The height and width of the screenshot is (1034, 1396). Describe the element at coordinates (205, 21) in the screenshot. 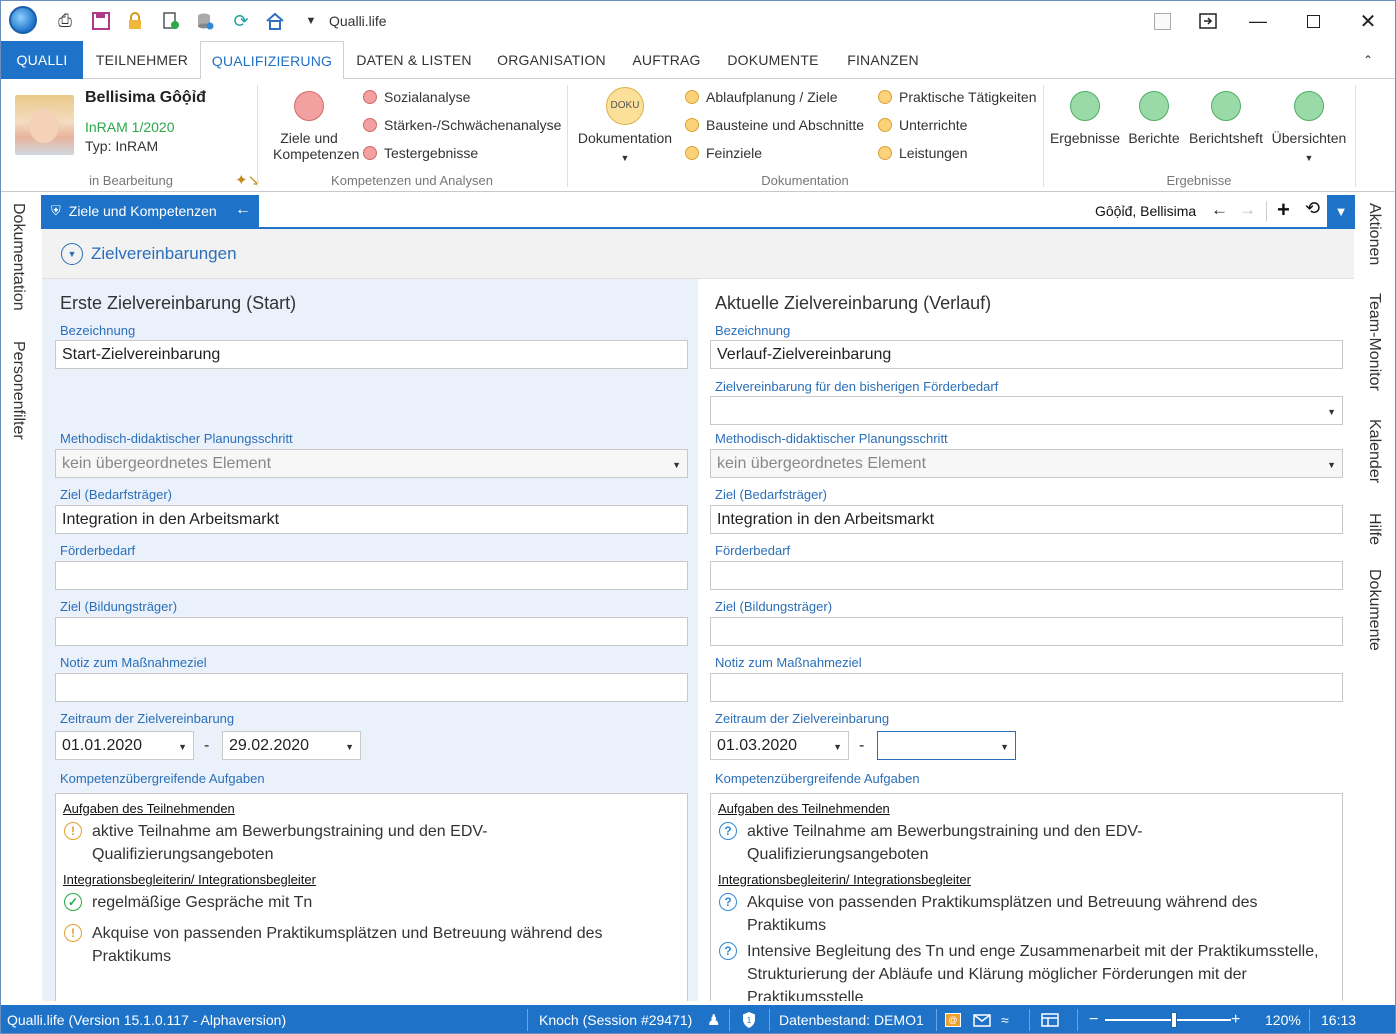

I see `database-icon` at that location.